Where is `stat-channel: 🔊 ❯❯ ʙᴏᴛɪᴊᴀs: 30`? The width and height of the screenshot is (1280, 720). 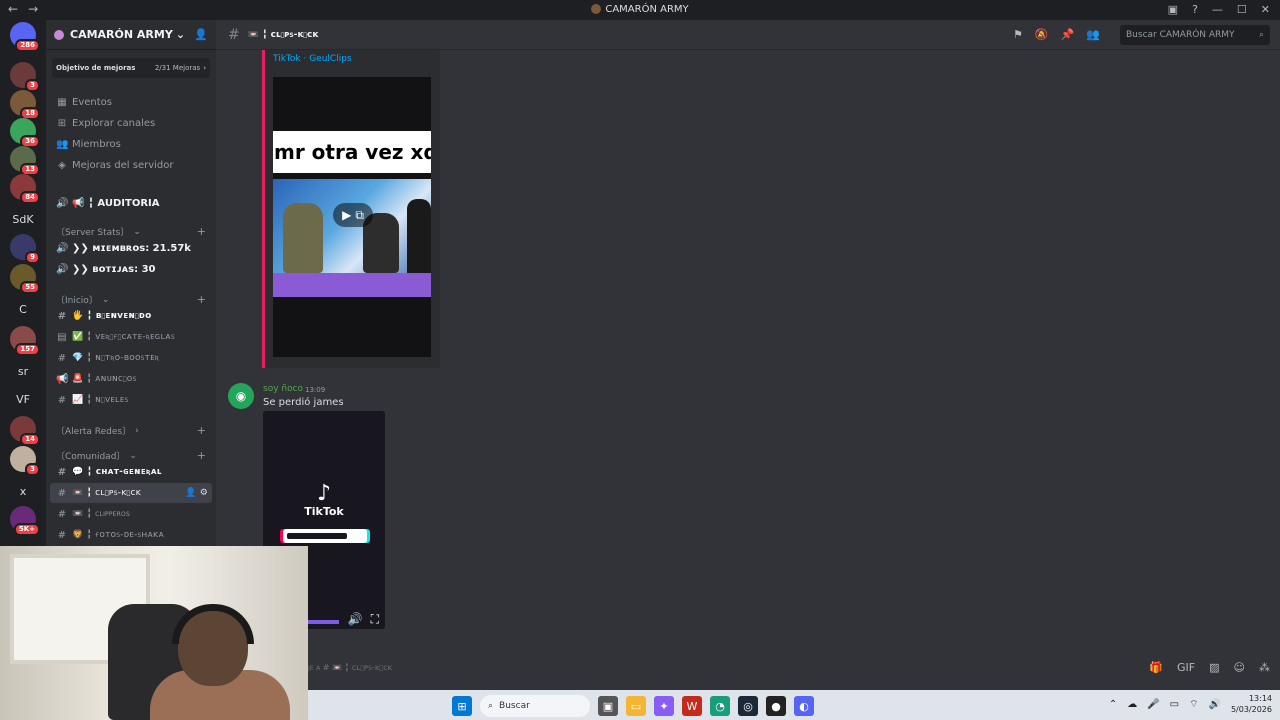 stat-channel: 🔊 ❯❯ ʙᴏᴛɪᴊᴀs: 30 is located at coordinates (131, 269).